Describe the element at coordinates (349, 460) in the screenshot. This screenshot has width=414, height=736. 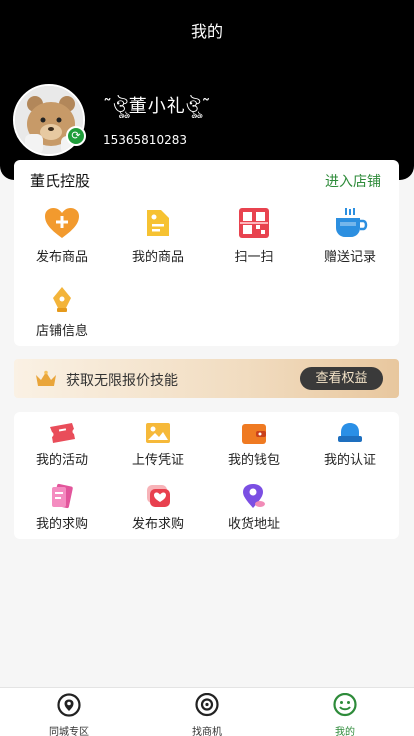
I see `tool-item-label: 我的认证` at that location.